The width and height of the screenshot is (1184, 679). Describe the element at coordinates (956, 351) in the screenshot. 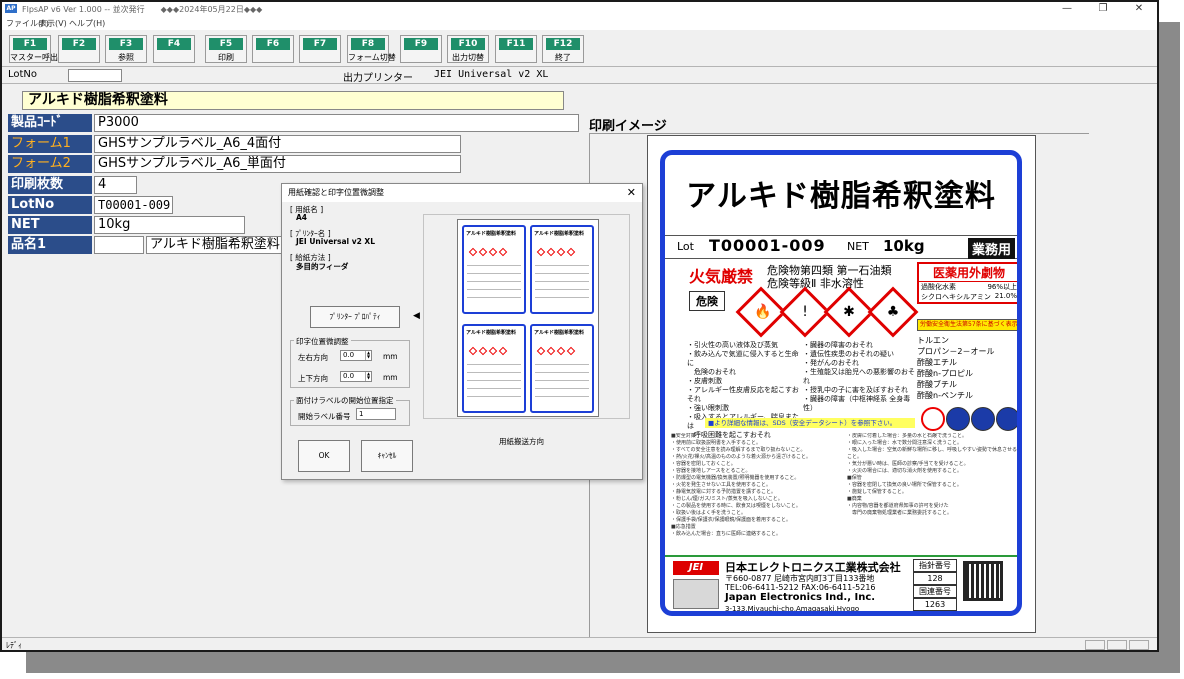

I see `substance-item: プロパン－2－オール` at that location.